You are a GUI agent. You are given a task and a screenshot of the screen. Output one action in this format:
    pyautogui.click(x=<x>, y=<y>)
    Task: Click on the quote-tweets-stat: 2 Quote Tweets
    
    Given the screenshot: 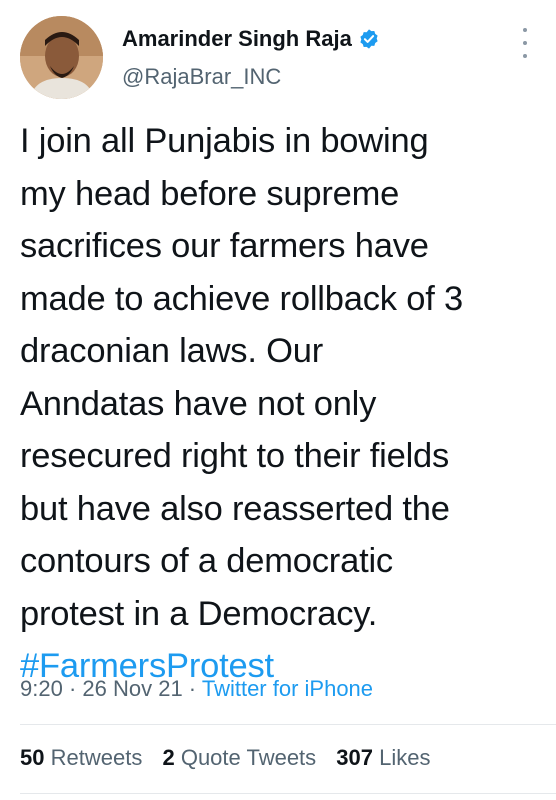 What is the action you would take?
    pyautogui.click(x=239, y=757)
    